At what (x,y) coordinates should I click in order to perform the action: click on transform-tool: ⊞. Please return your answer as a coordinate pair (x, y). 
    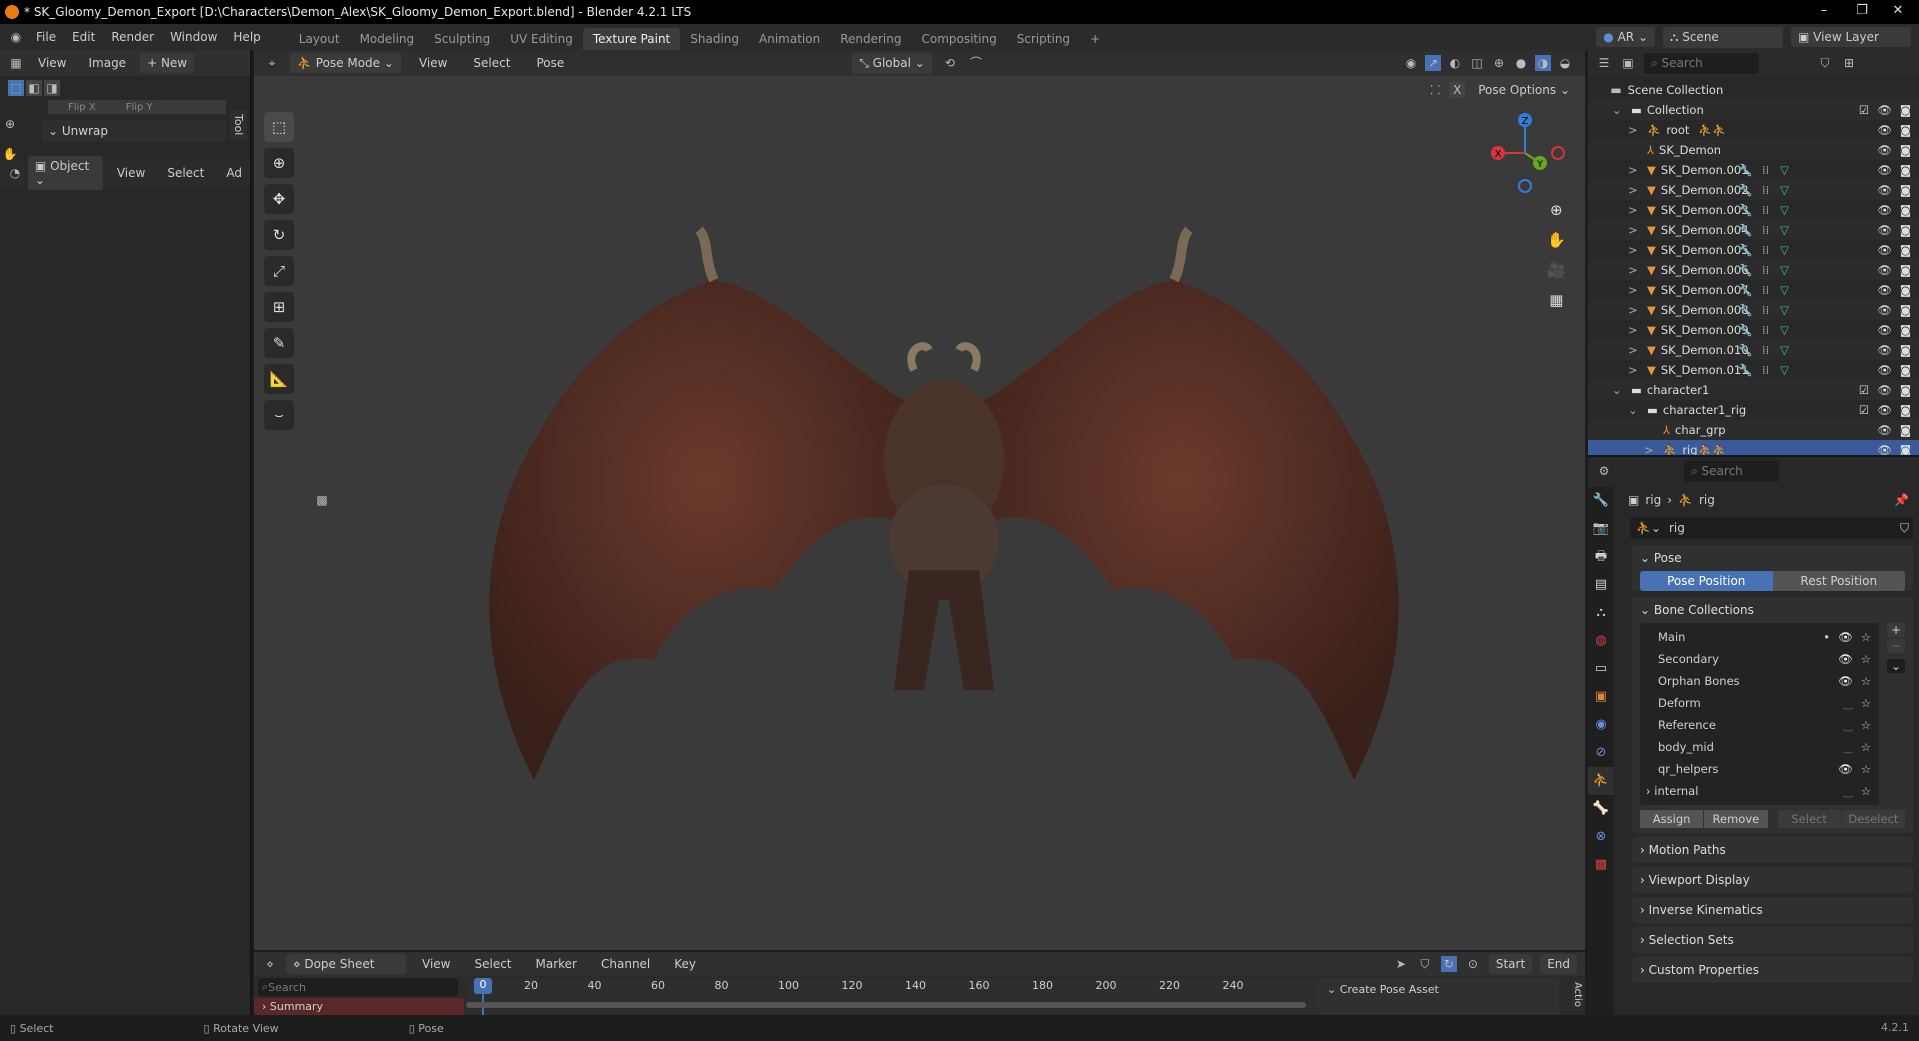
    Looking at the image, I should click on (279, 307).